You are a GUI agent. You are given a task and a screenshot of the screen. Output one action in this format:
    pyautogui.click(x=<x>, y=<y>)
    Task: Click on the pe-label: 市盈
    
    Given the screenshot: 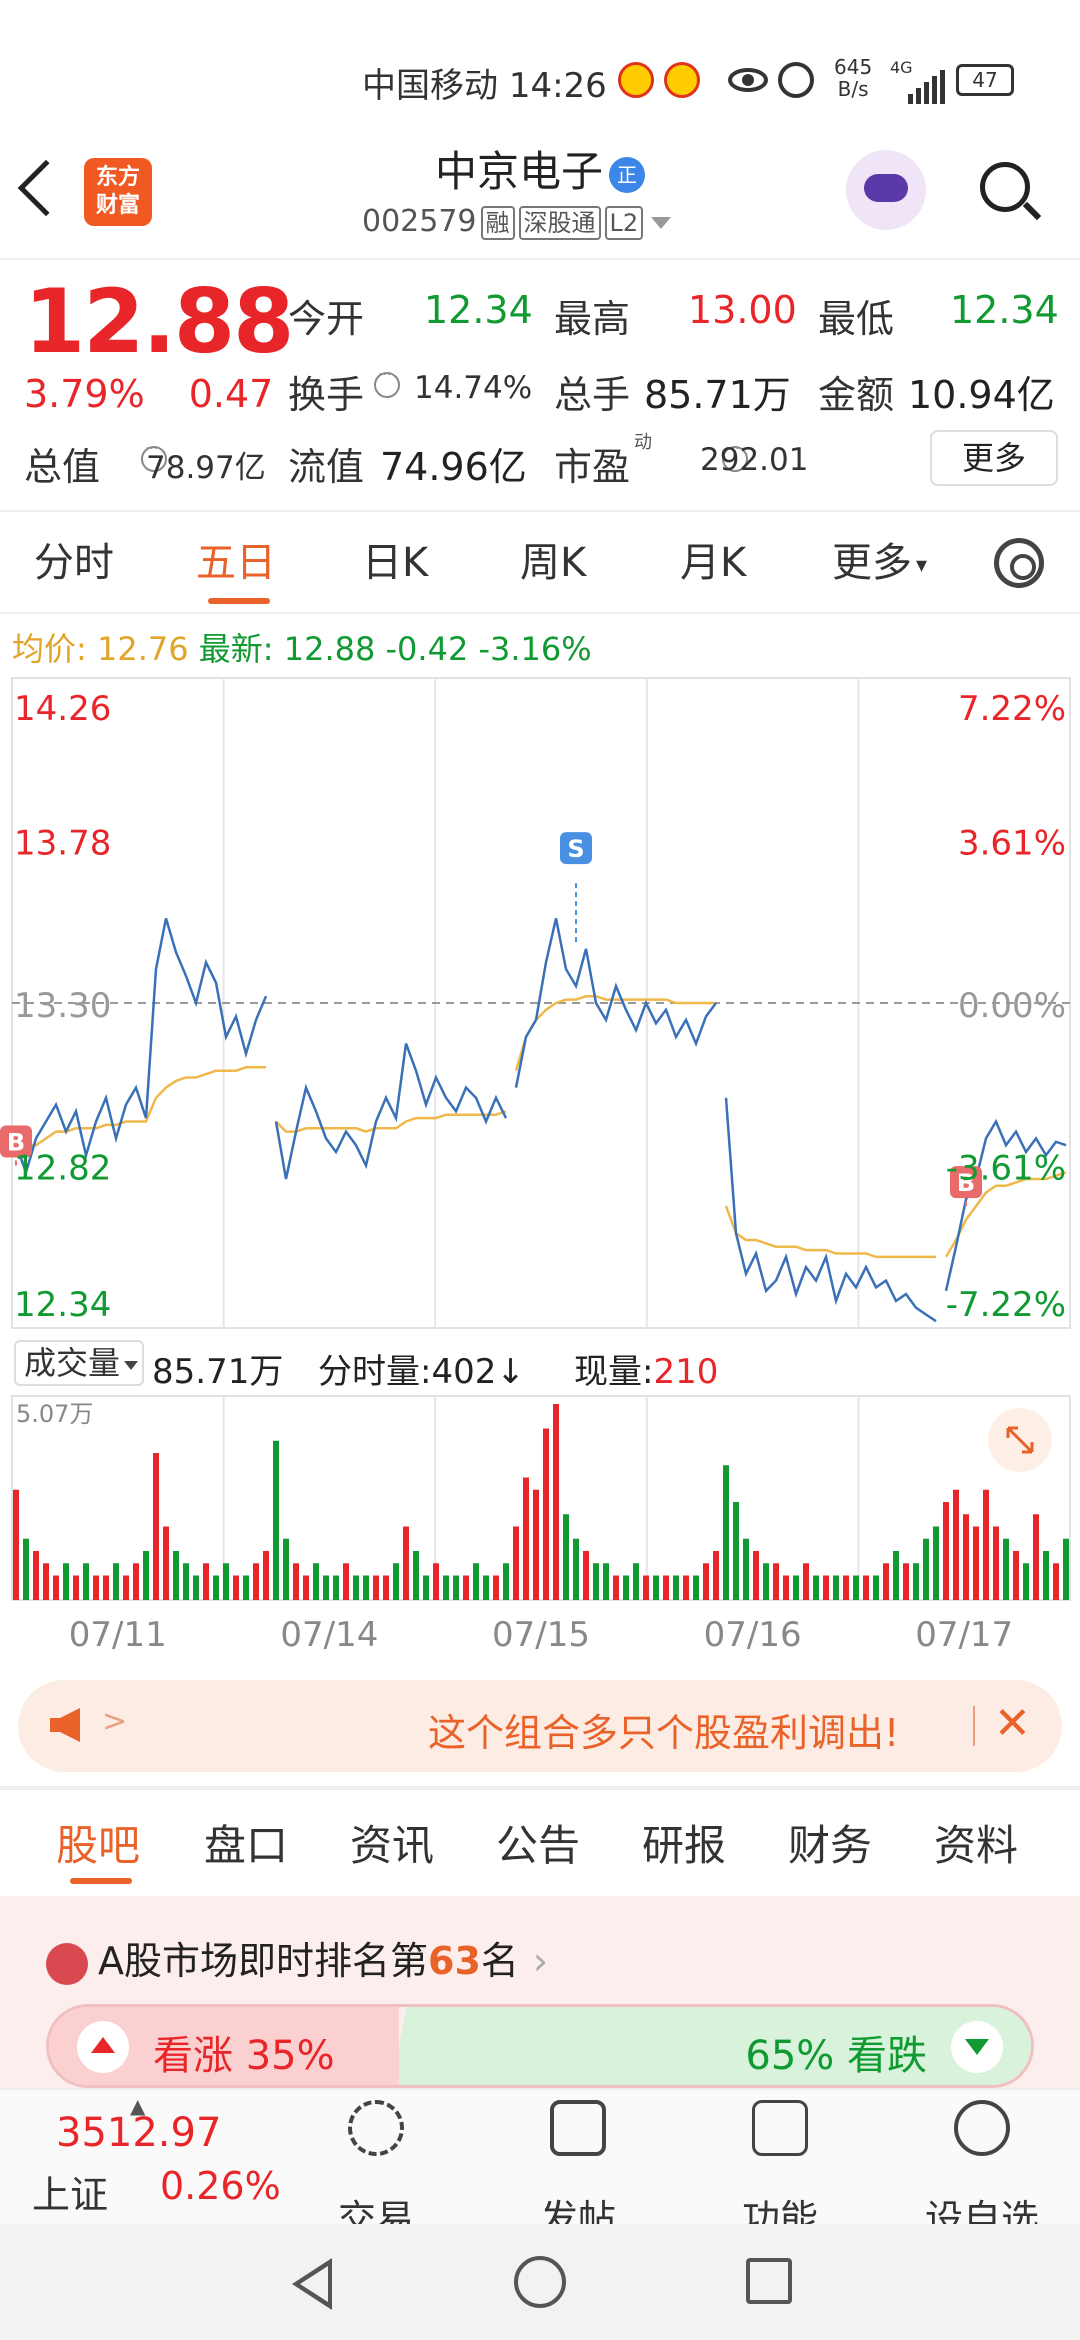 What is the action you would take?
    pyautogui.click(x=592, y=467)
    